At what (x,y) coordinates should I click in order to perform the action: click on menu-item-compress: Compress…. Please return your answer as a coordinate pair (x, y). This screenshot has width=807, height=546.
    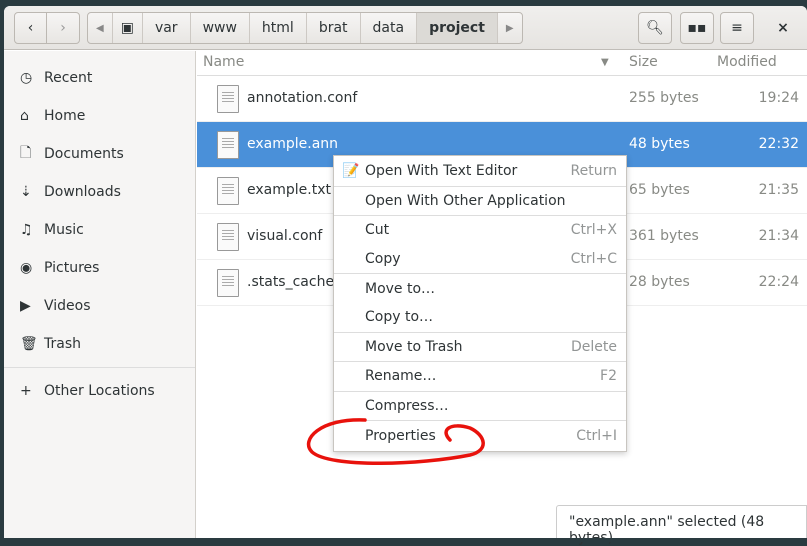
    Looking at the image, I should click on (480, 406).